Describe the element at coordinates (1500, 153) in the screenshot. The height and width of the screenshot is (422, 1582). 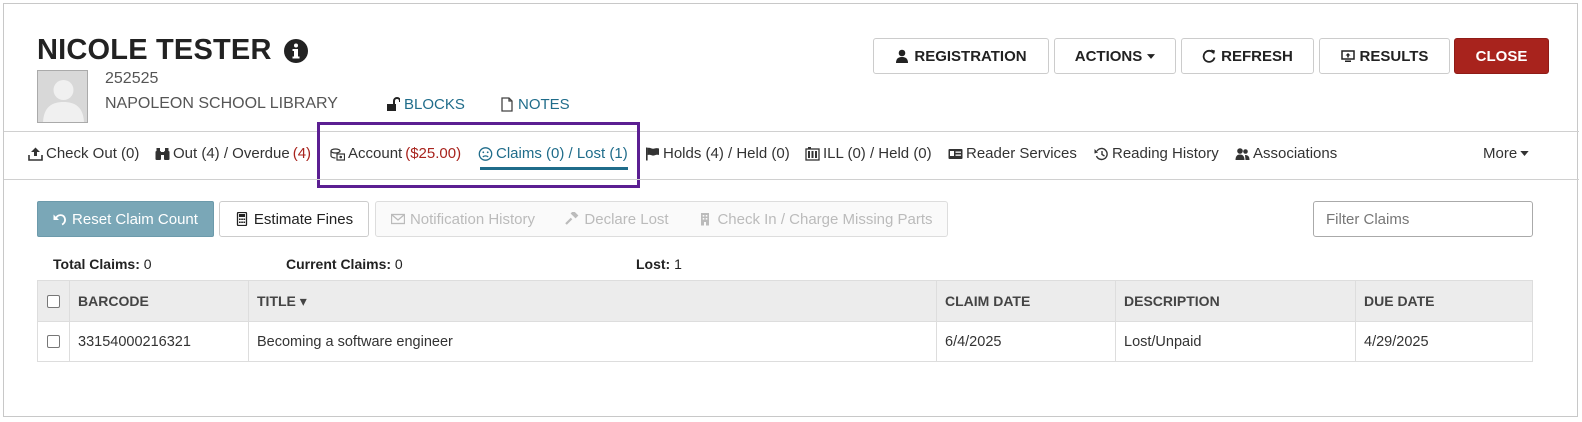
I see `tab-more-label: More` at that location.